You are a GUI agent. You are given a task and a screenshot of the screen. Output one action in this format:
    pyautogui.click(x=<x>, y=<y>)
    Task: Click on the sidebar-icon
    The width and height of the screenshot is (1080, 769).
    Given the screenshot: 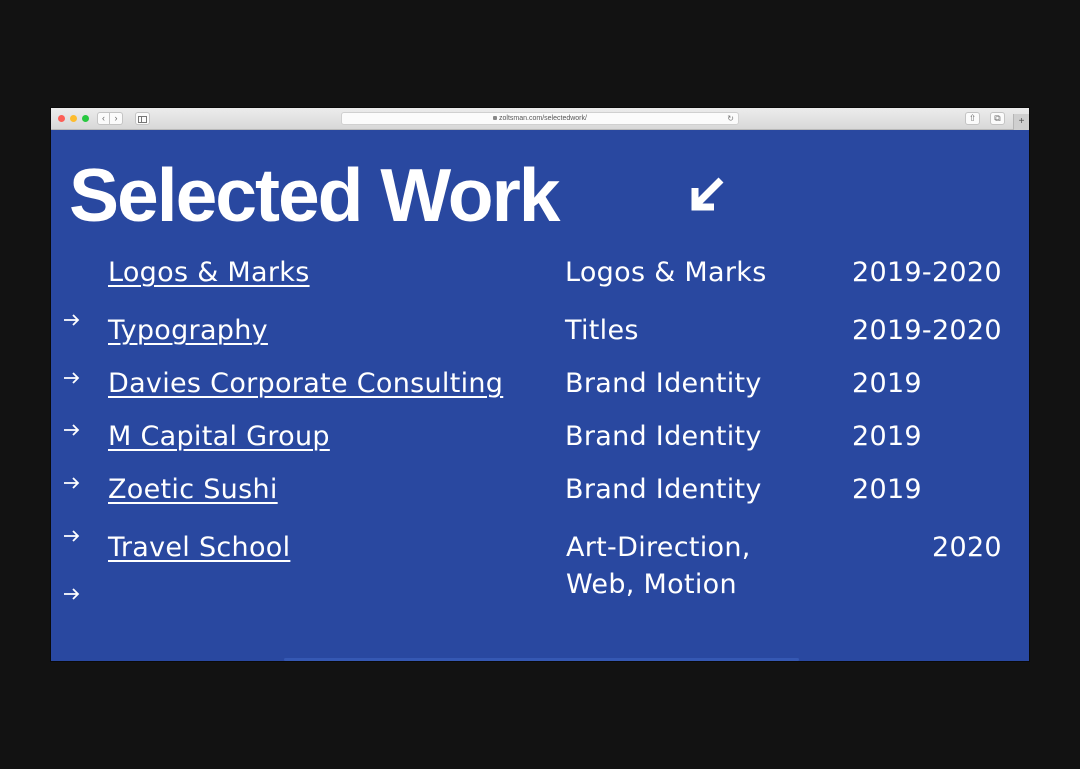 What is the action you would take?
    pyautogui.click(x=142, y=119)
    